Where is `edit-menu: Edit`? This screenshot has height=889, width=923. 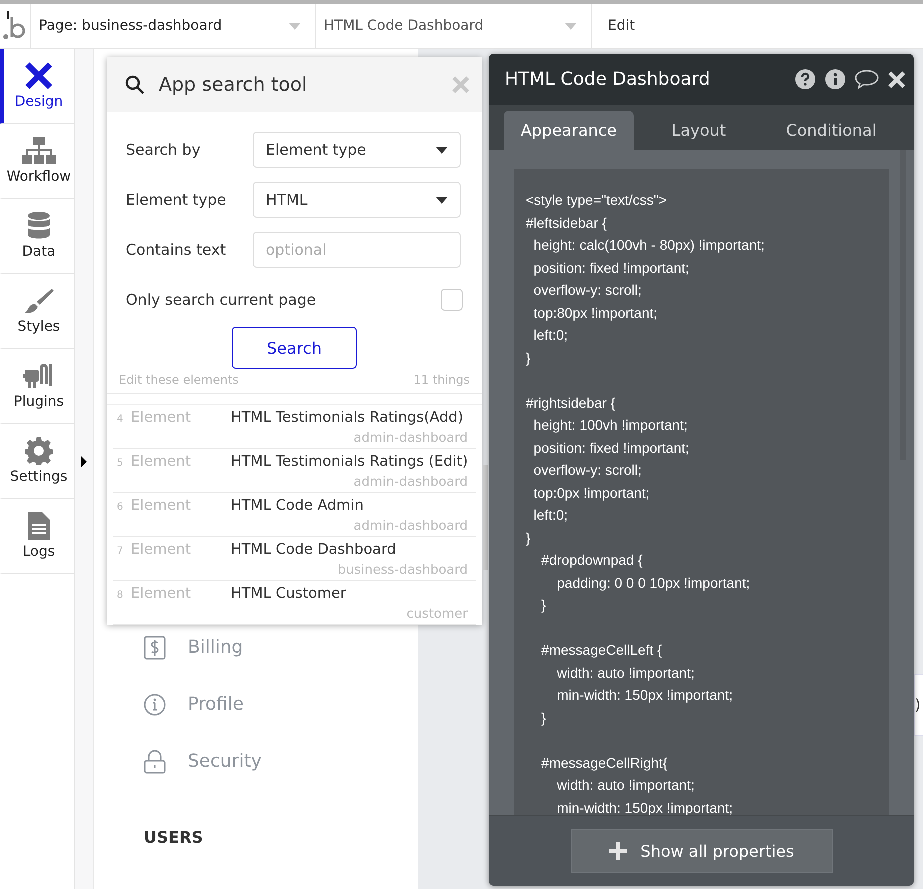
edit-menu: Edit is located at coordinates (622, 26).